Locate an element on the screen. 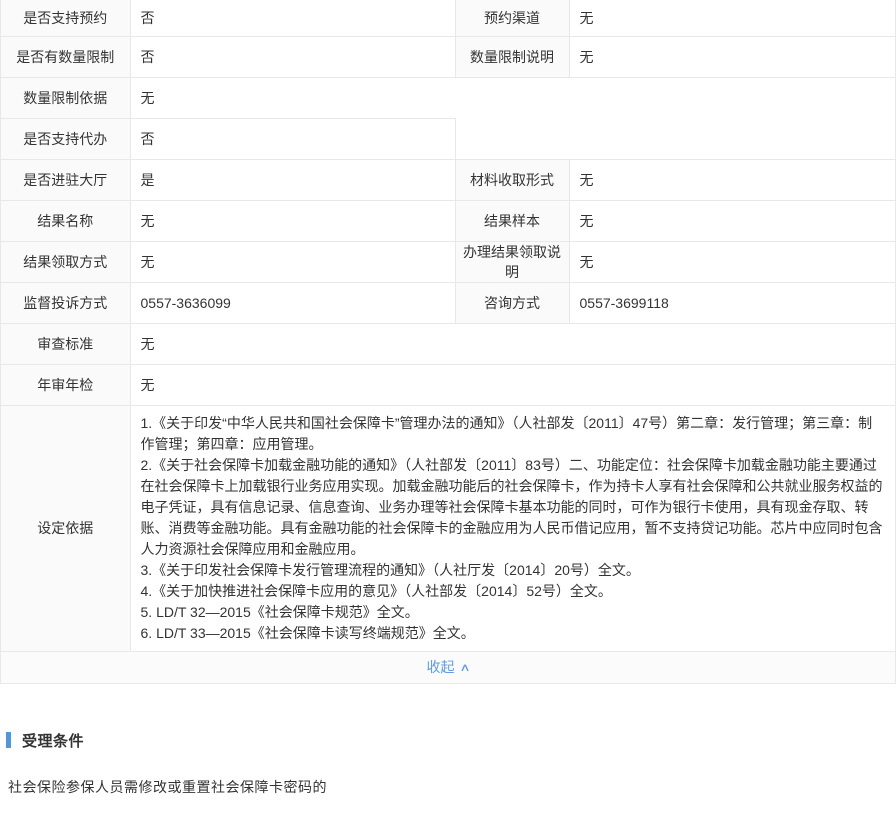 The image size is (896, 821). collapse-button-label: 收起 is located at coordinates (440, 667).